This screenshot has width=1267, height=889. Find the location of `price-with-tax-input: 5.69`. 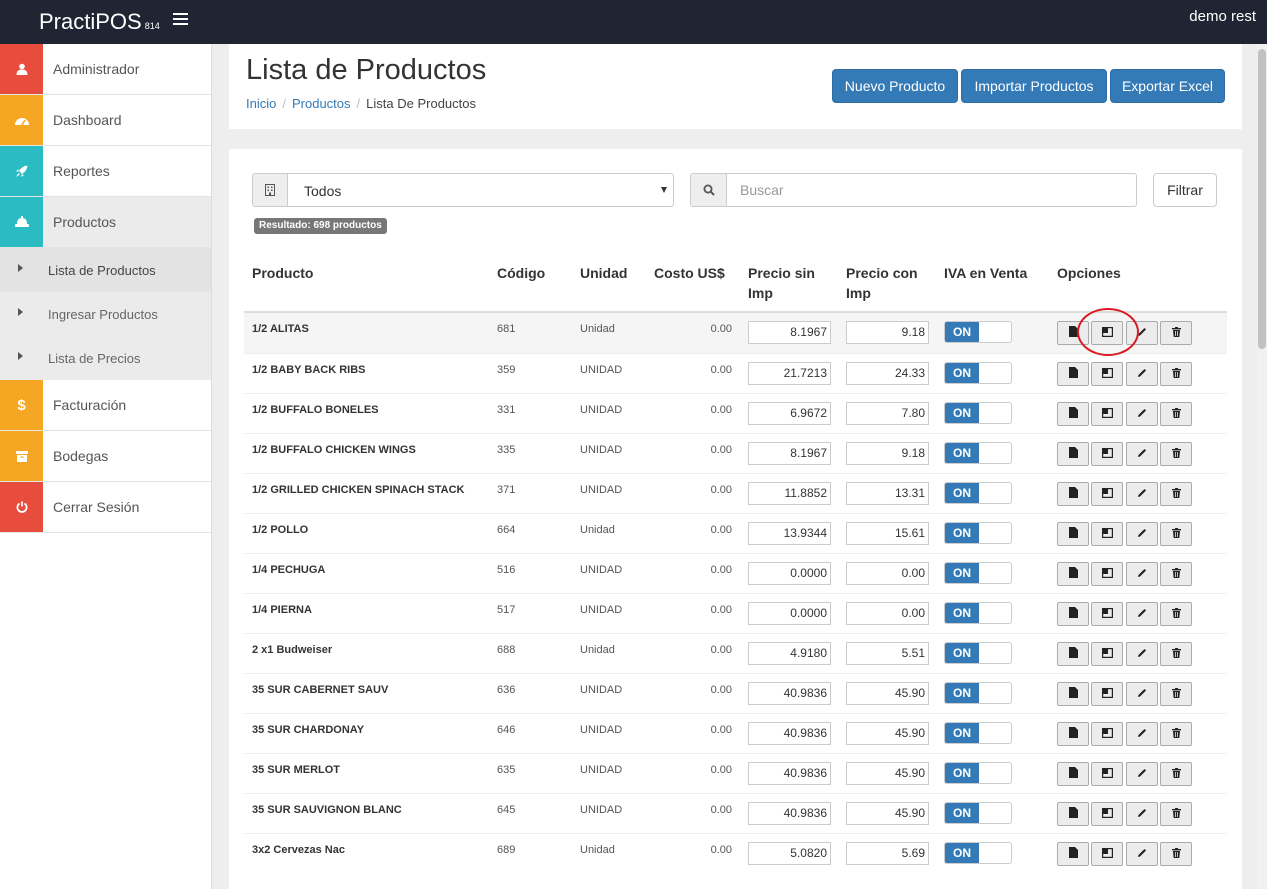

price-with-tax-input: 5.69 is located at coordinates (887, 853).